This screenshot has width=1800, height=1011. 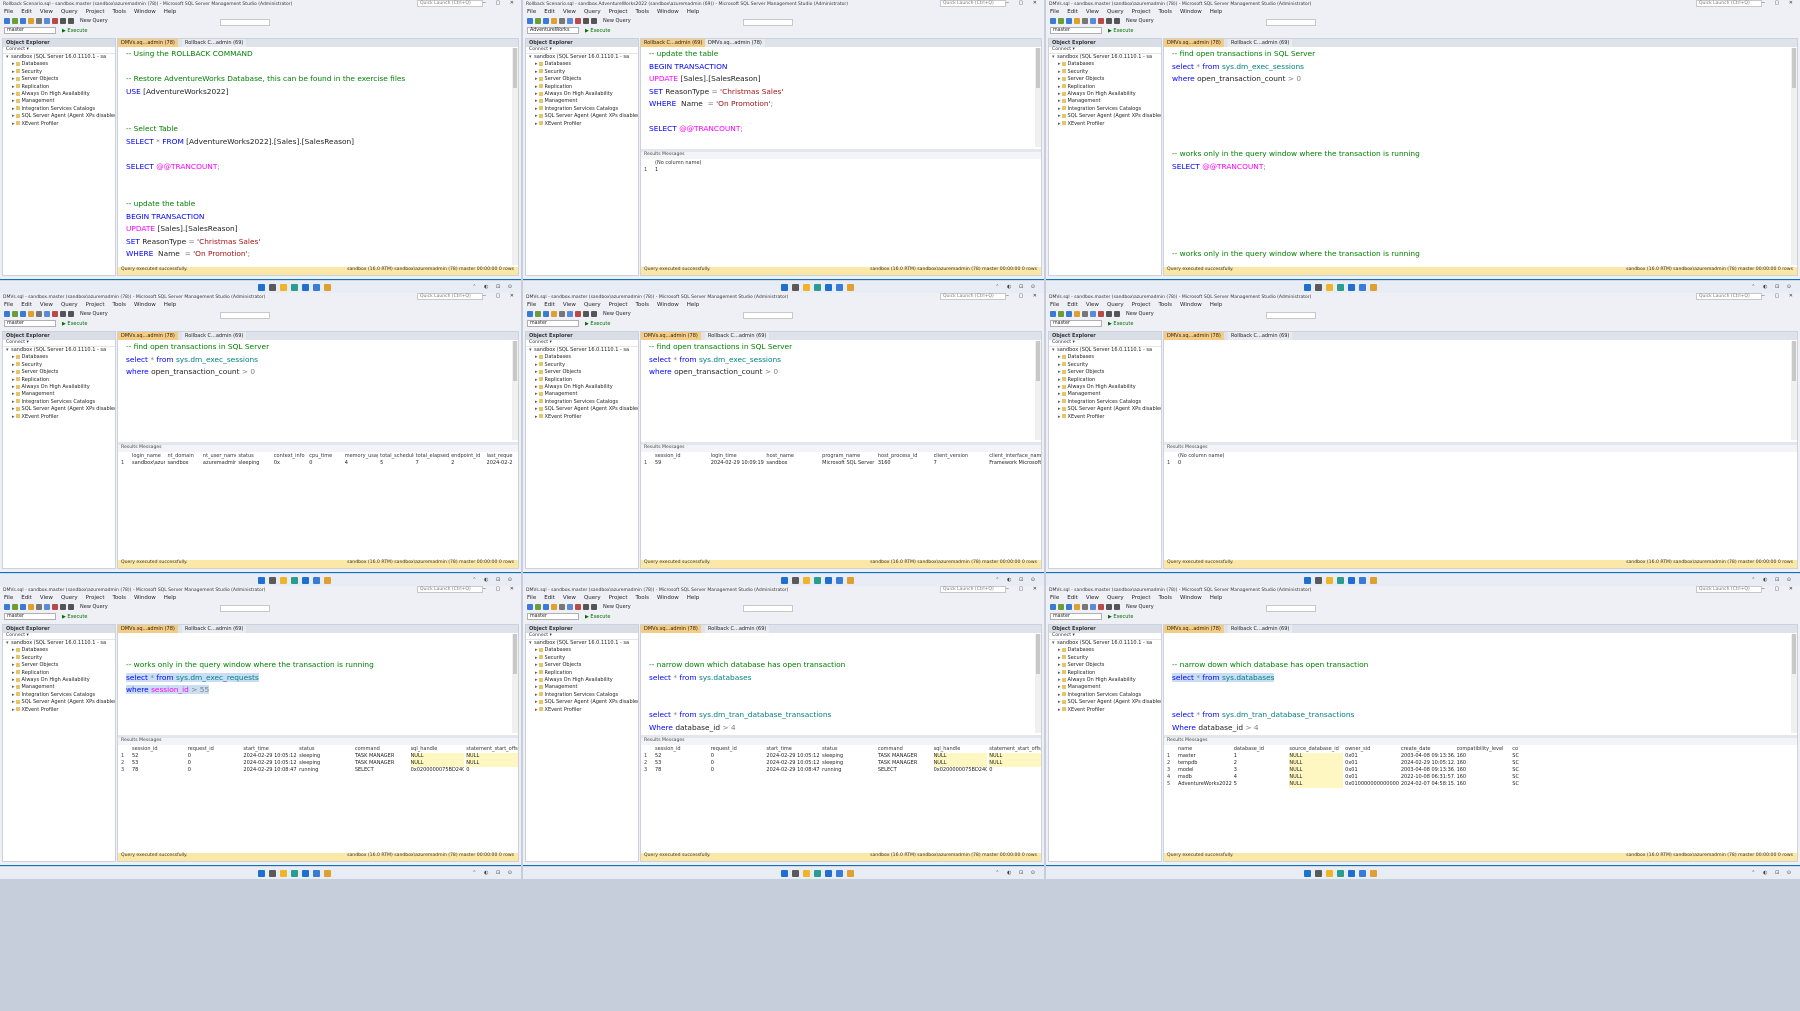 What do you see at coordinates (1205, 749) in the screenshot?
I see `column-header: name` at bounding box center [1205, 749].